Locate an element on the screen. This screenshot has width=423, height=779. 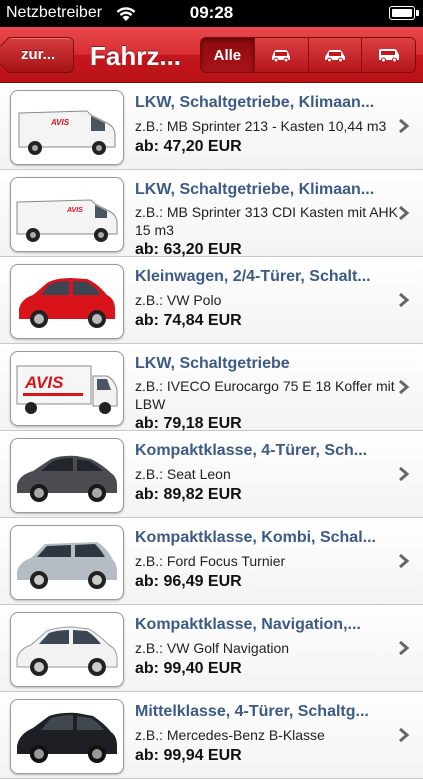
navigation-bar: zur... Fahrz... Alle is located at coordinates (211, 55).